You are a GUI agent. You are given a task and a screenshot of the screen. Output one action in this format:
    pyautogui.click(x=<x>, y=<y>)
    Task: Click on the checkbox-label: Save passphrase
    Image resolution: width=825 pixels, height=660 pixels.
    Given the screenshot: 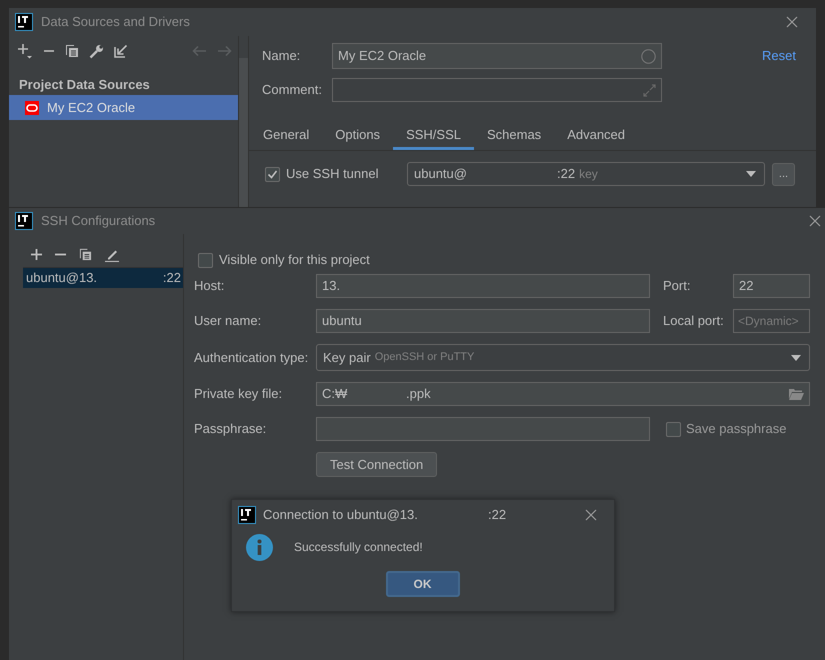 What is the action you would take?
    pyautogui.click(x=736, y=429)
    